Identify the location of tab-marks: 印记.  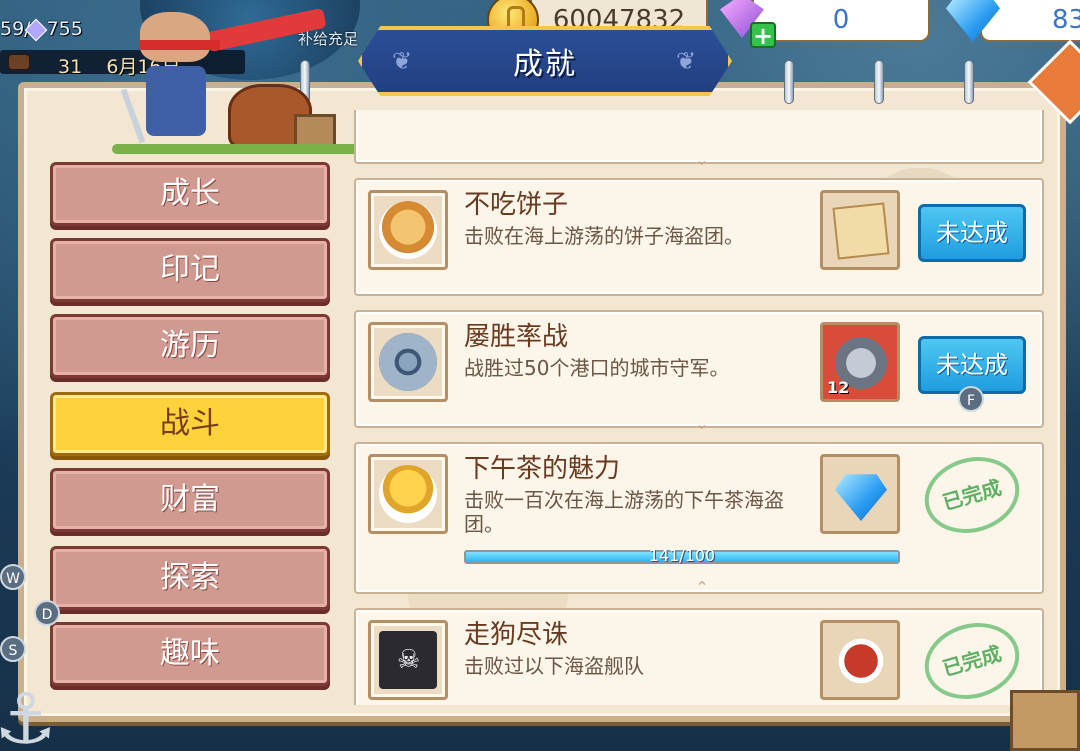
(190, 270).